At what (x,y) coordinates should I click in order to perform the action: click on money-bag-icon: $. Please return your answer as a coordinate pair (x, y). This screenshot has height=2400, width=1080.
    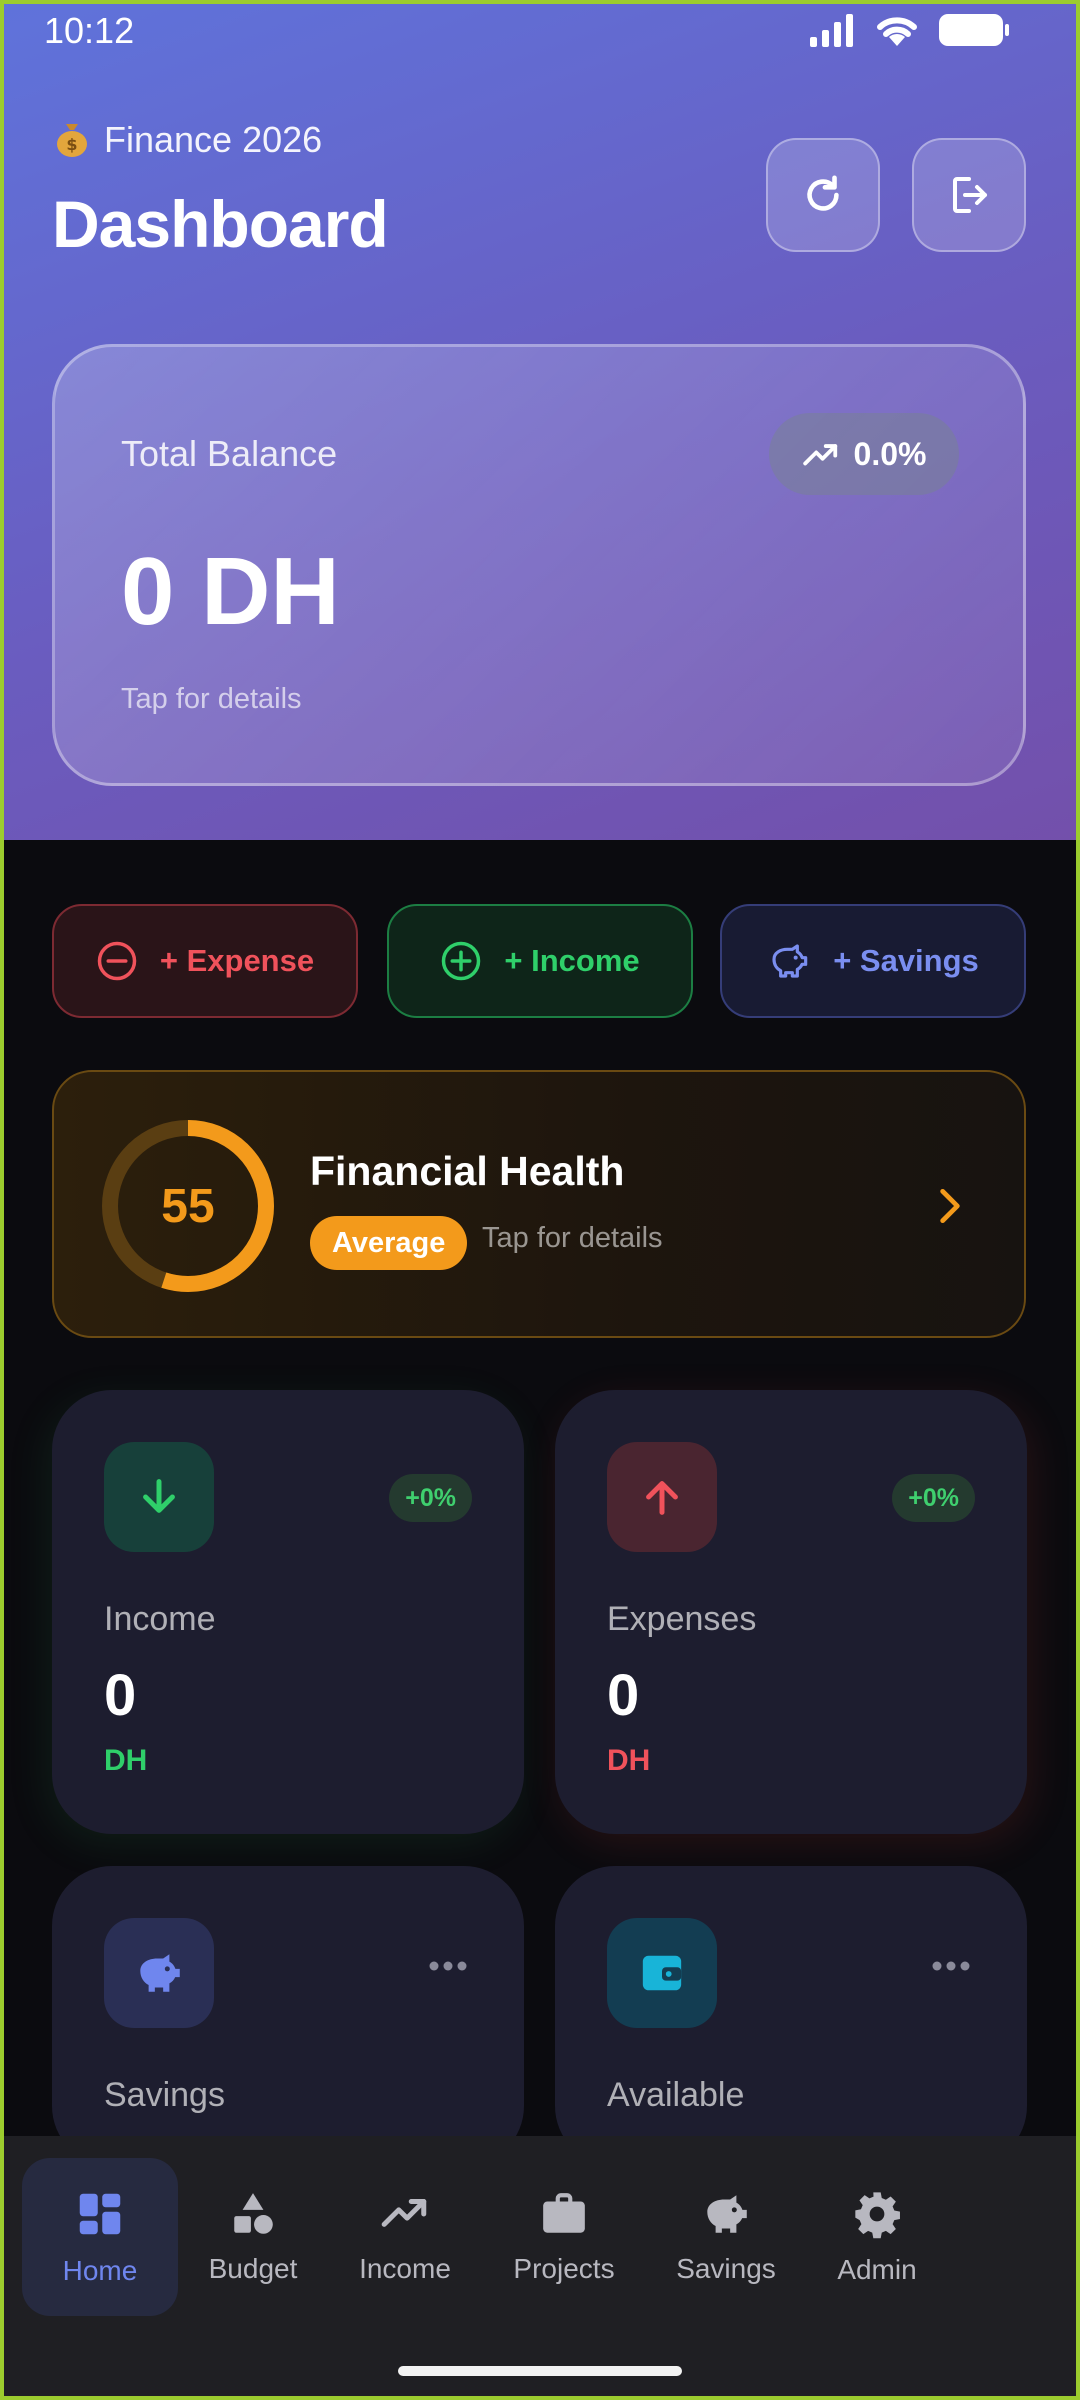
    Looking at the image, I should click on (72, 140).